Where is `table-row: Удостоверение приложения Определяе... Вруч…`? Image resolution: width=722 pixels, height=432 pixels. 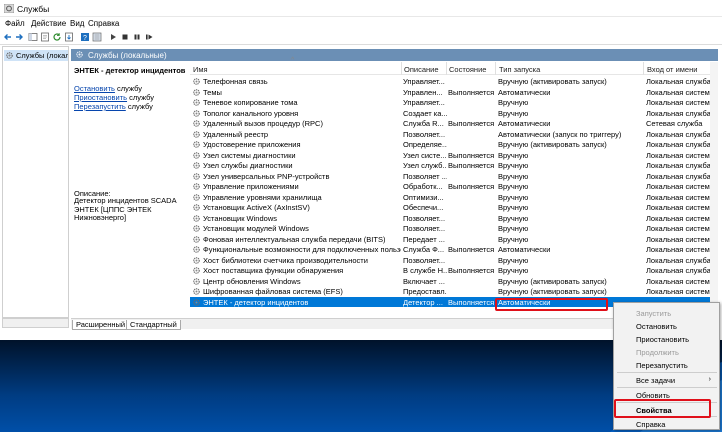
table-row: Удостоверение приложения Определяе... Вруч… is located at coordinates (454, 144).